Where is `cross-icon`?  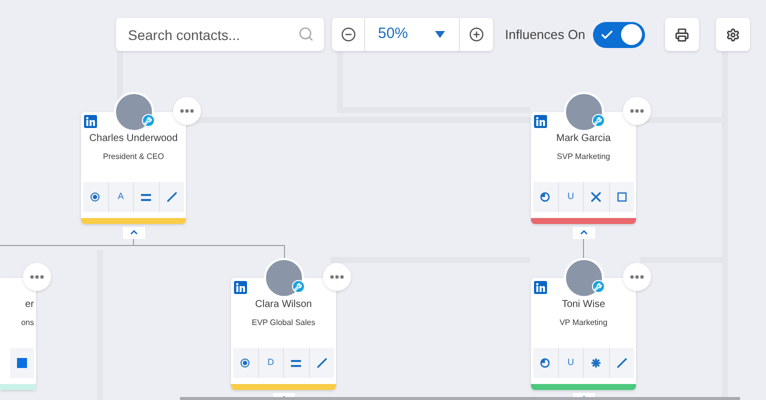
cross-icon is located at coordinates (596, 197).